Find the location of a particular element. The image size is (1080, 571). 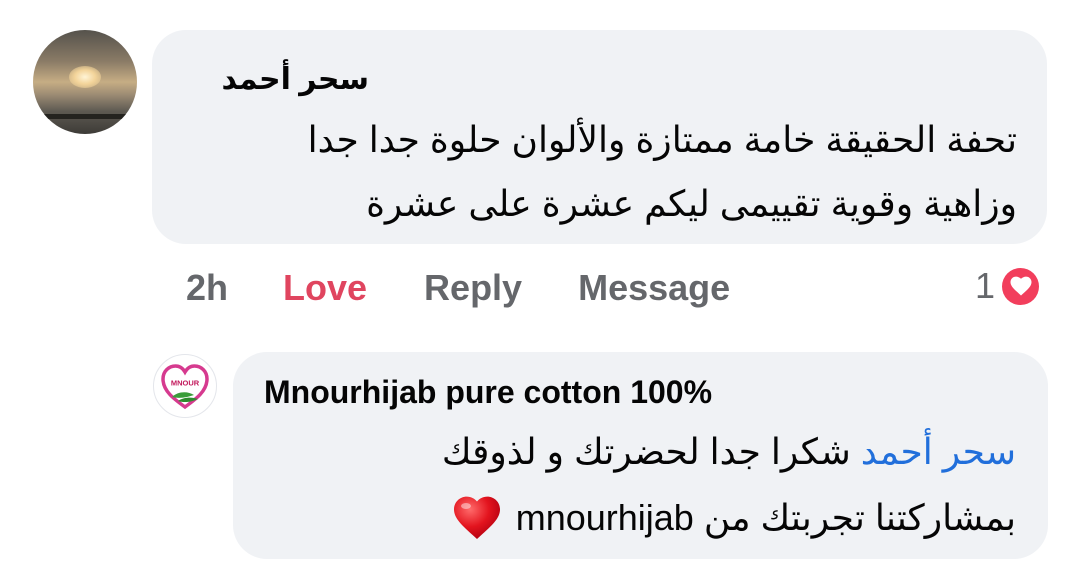

commenter-avatar is located at coordinates (85, 82).